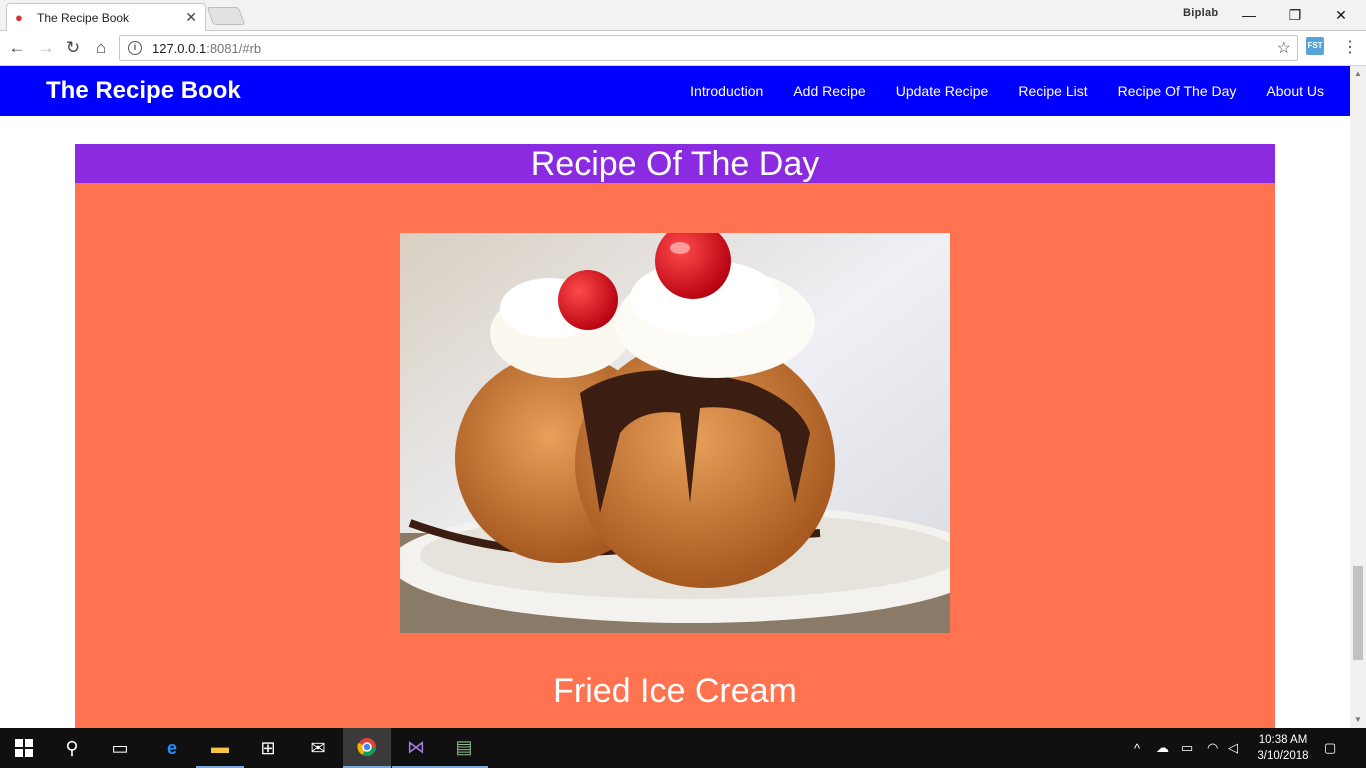  I want to click on file-explorer-icon: ▬, so click(220, 748).